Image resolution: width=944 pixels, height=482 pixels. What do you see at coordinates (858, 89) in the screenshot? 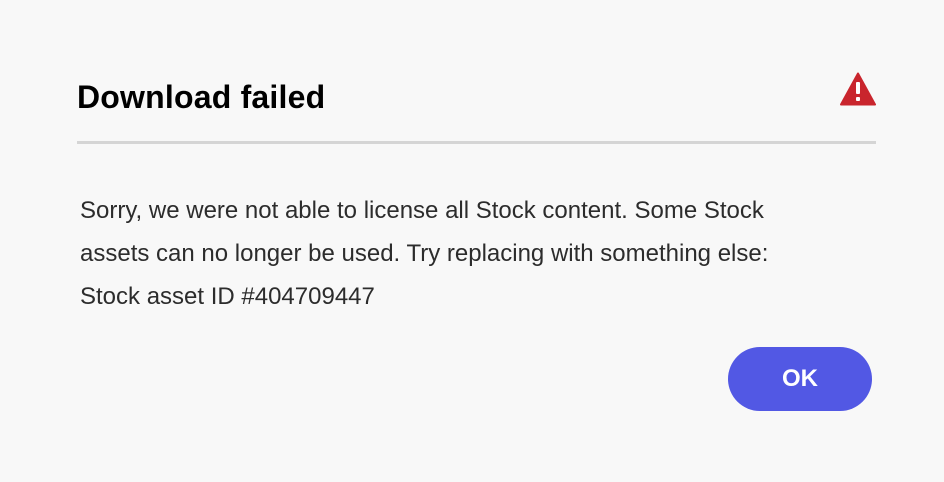
I see `alert-triangle-icon` at bounding box center [858, 89].